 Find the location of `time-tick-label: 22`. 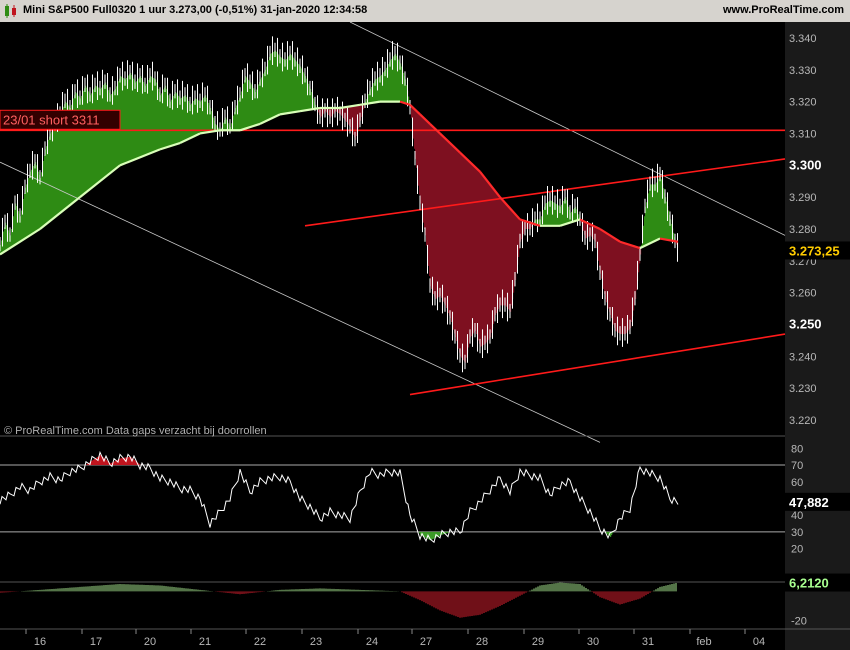

time-tick-label: 22 is located at coordinates (260, 642).